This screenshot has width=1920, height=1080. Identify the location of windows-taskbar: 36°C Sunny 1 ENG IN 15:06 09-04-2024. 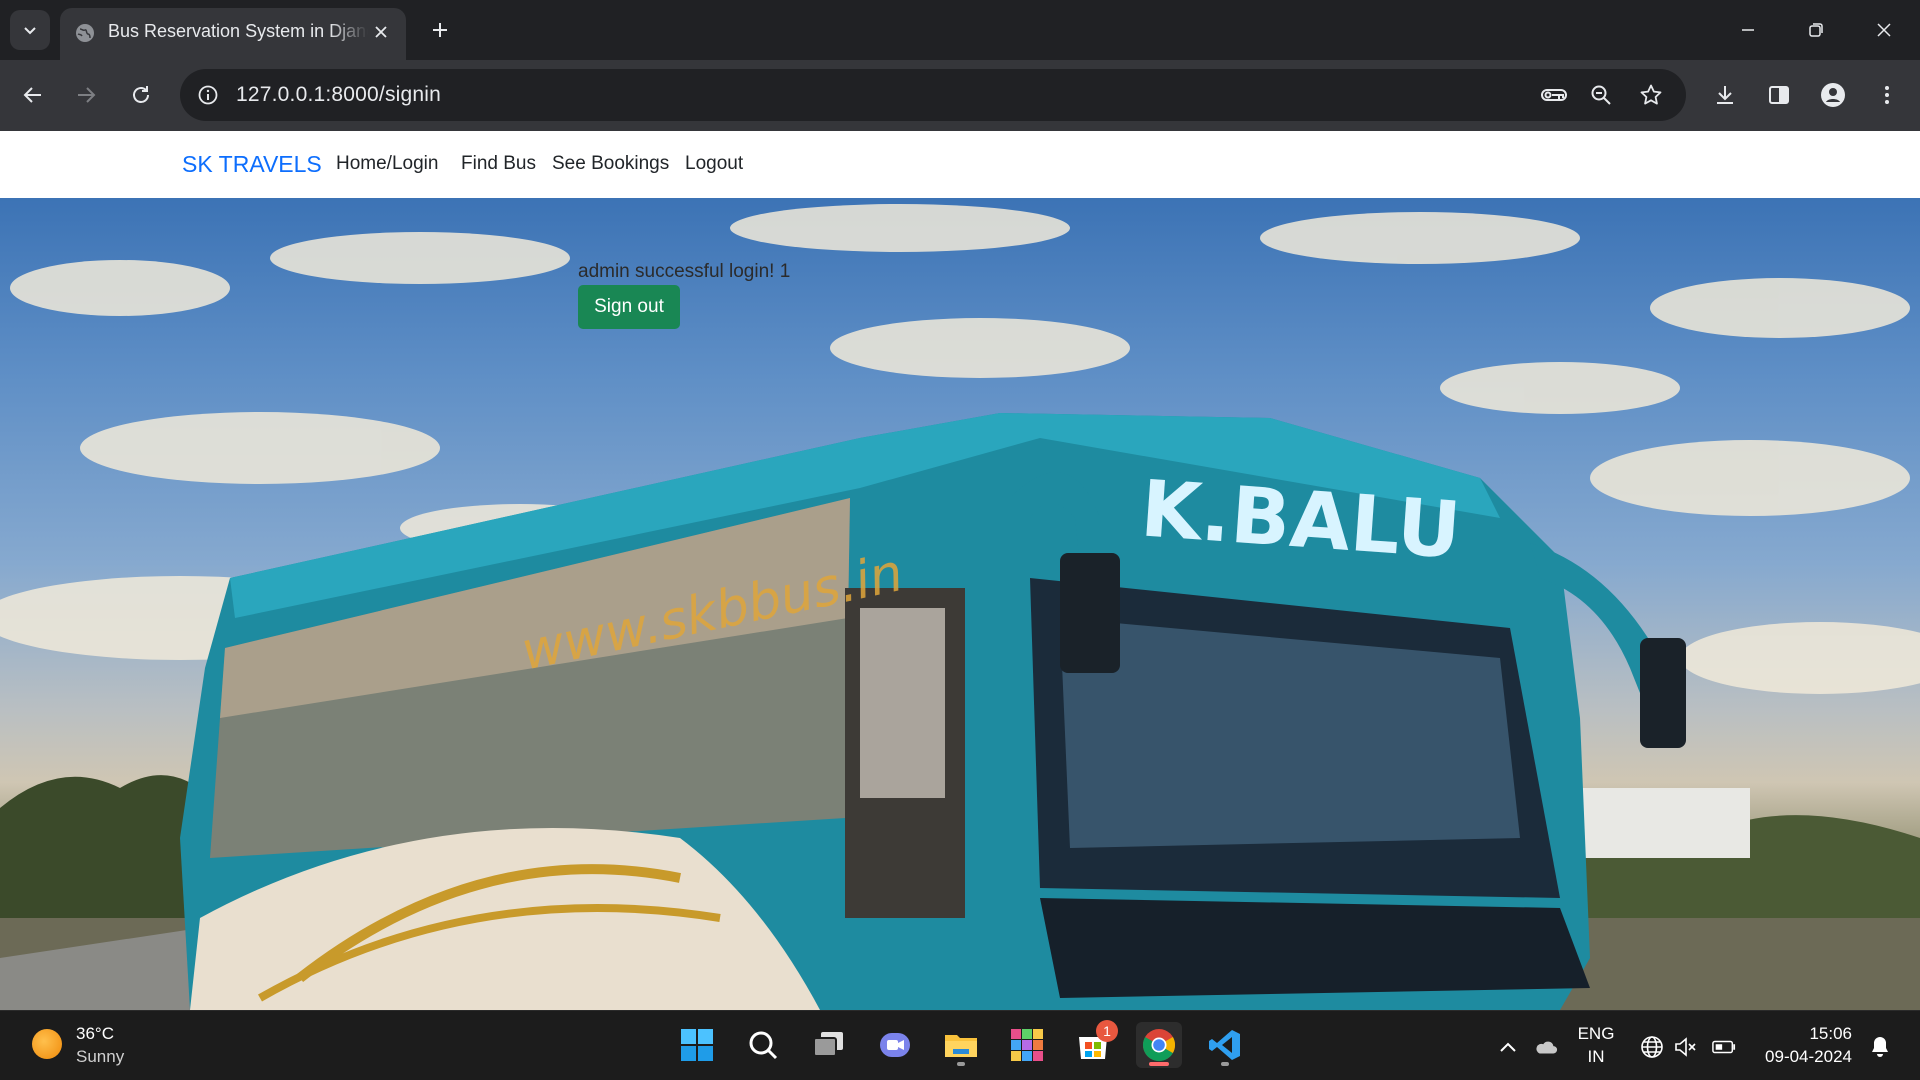
(960, 1045).